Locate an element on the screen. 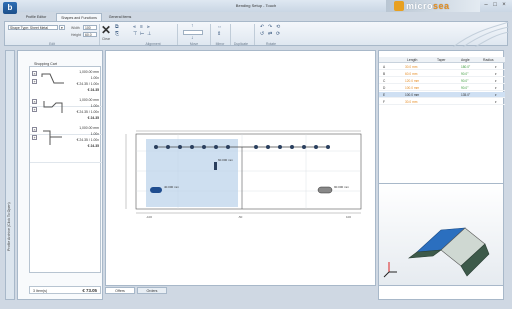  brand-logo: microsea is located at coordinates (433, 6).